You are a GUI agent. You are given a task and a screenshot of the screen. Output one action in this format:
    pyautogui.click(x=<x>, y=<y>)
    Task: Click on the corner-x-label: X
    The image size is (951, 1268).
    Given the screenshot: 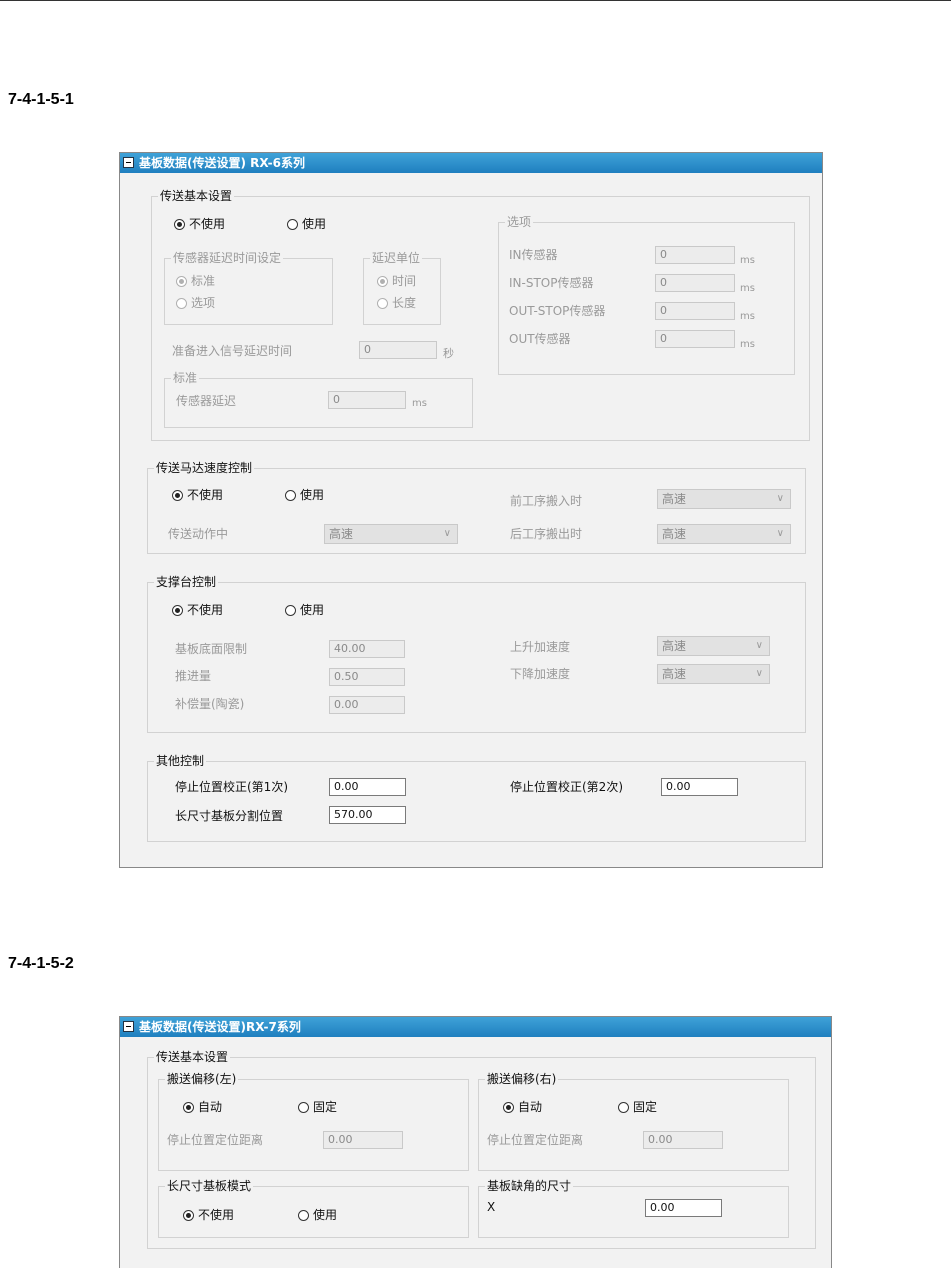 What is the action you would take?
    pyautogui.click(x=491, y=1207)
    